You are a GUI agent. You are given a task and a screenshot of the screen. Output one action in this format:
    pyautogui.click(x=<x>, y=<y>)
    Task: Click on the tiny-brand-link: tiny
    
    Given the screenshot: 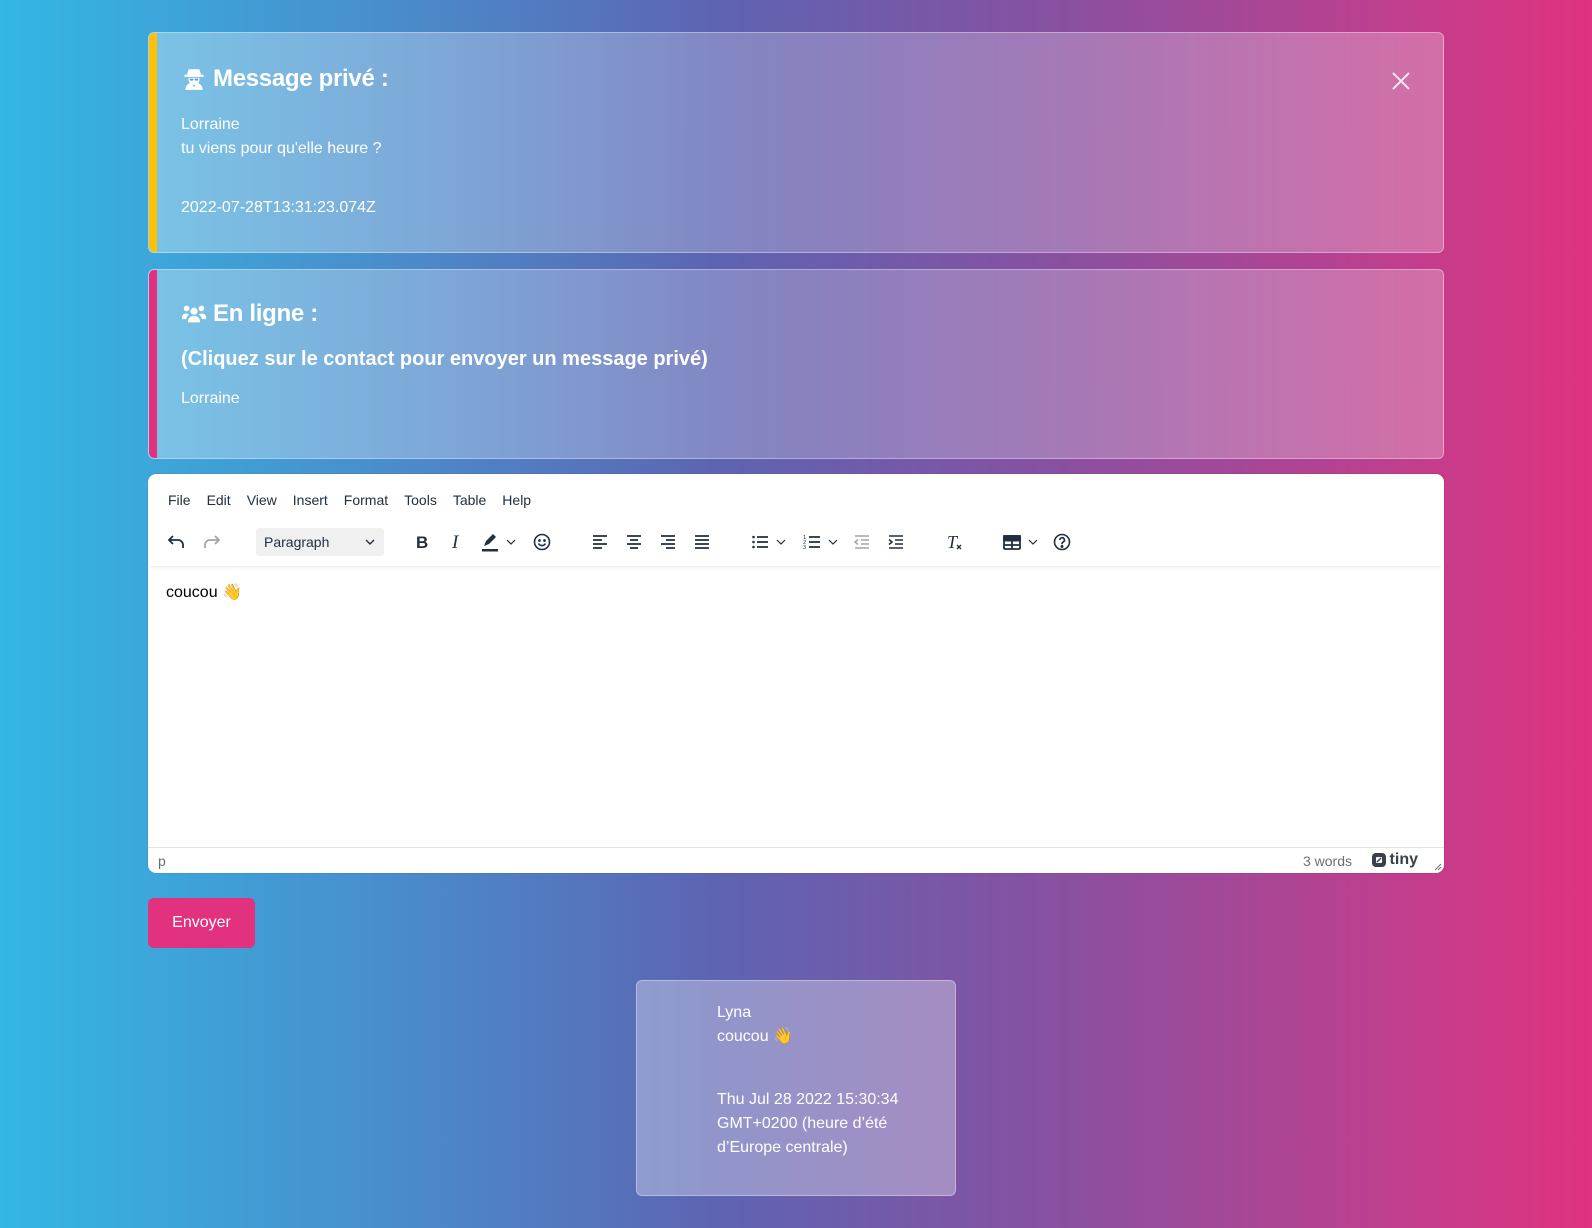 What is the action you would take?
    pyautogui.click(x=1394, y=860)
    